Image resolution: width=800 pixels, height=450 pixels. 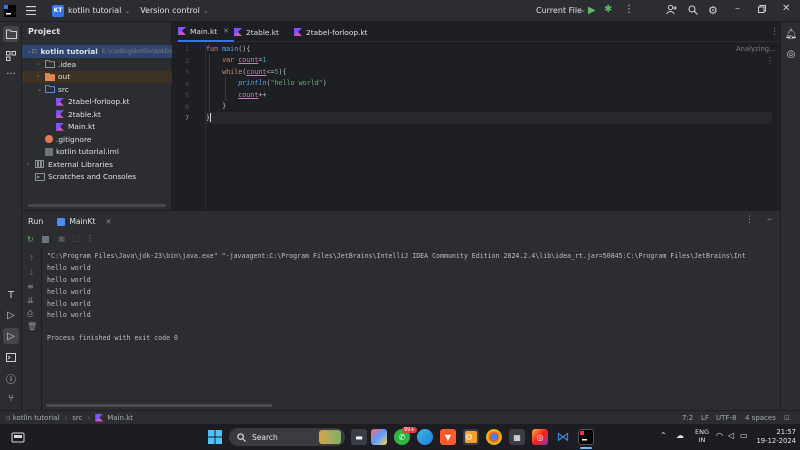 What do you see at coordinates (760, 418) in the screenshot?
I see `indent-setting: 4 spaces` at bounding box center [760, 418].